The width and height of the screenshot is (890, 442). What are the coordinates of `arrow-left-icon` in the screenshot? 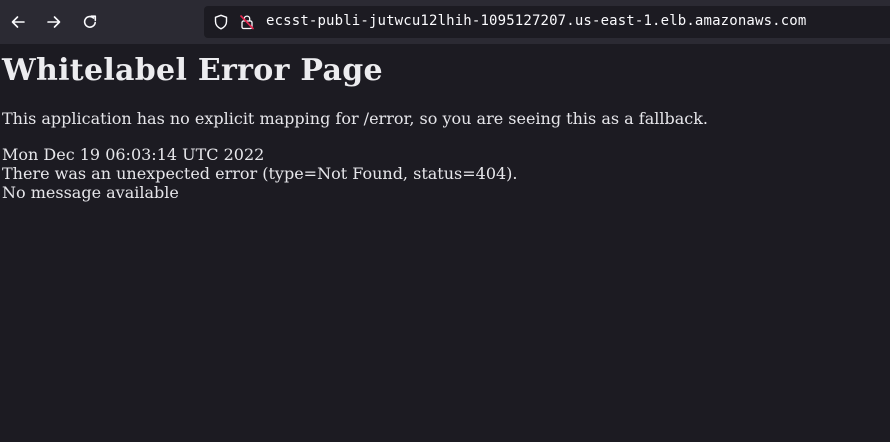 It's located at (18, 22).